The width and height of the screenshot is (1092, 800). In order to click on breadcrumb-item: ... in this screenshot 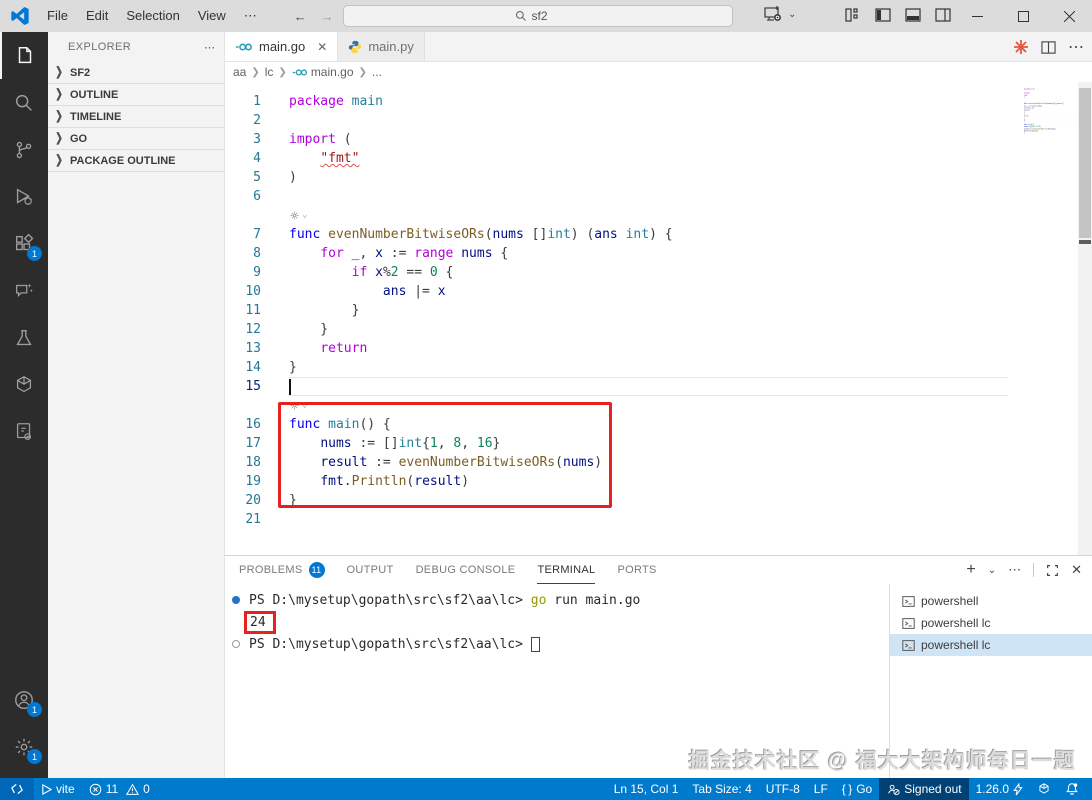, I will do `click(377, 72)`.